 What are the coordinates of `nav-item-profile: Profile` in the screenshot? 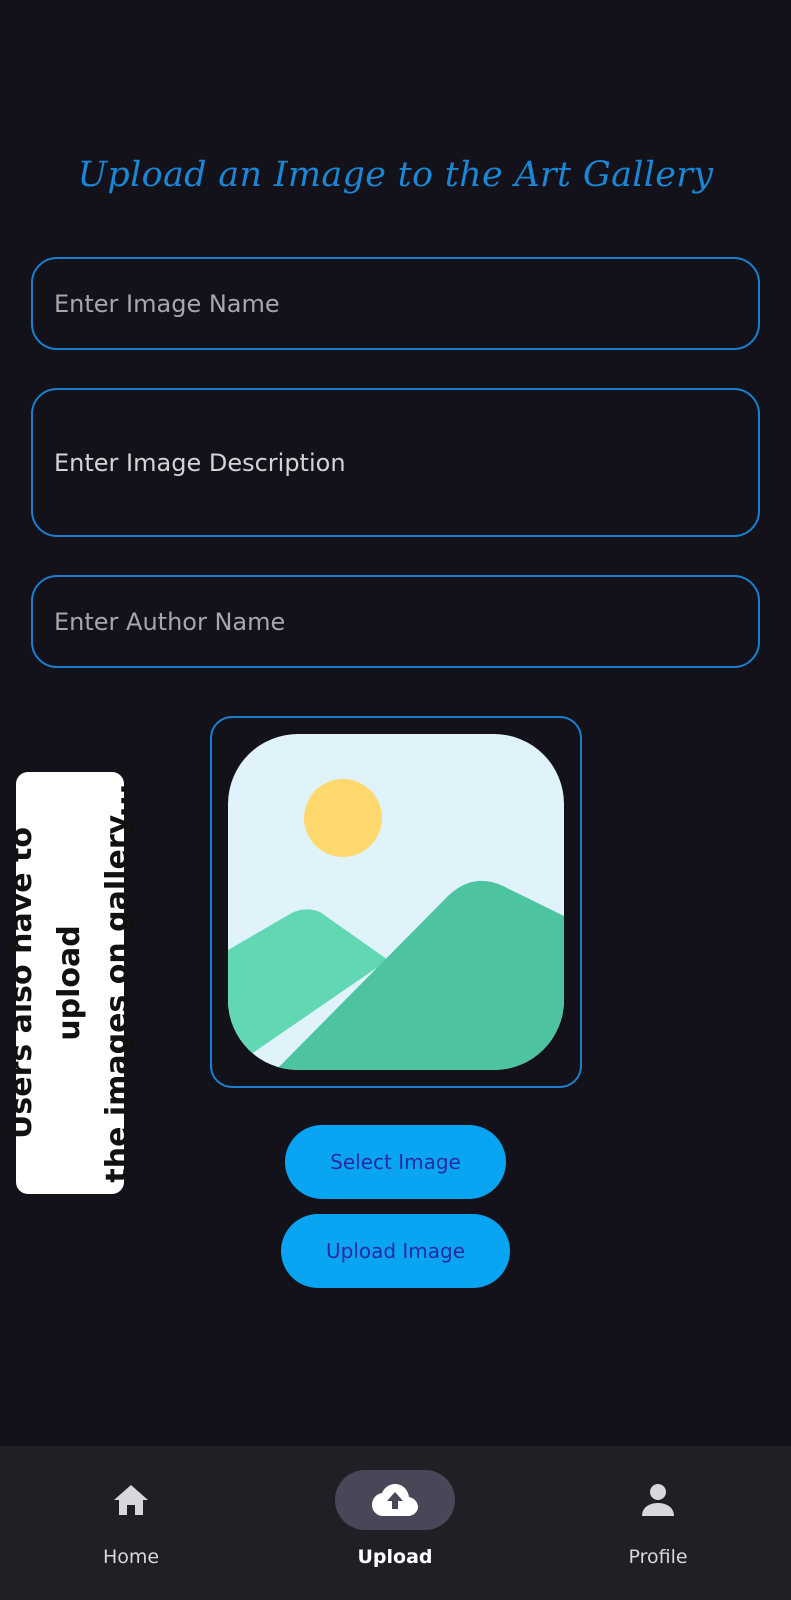 It's located at (658, 1523).